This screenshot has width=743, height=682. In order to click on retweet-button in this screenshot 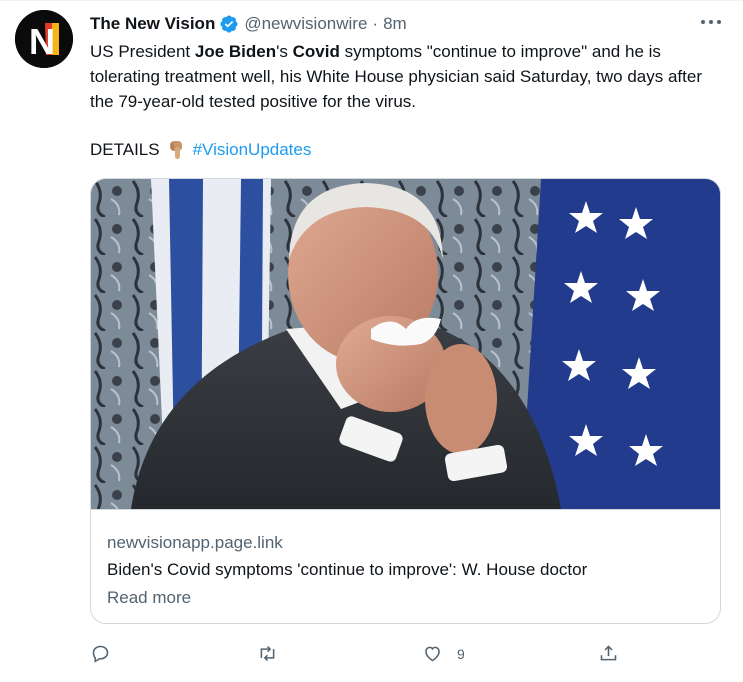, I will do `click(274, 653)`.